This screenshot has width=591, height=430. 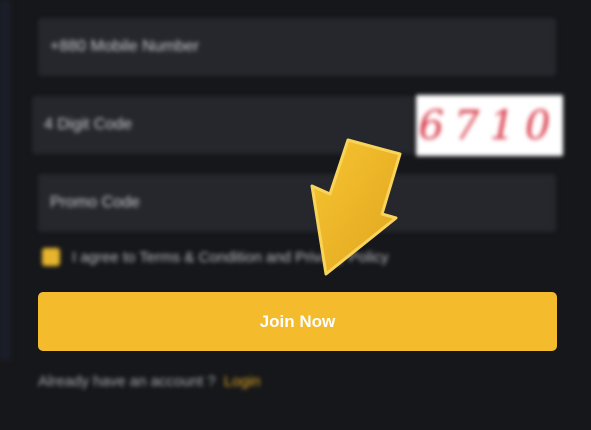 What do you see at coordinates (356, 207) in the screenshot?
I see `arrow-down-left-icon` at bounding box center [356, 207].